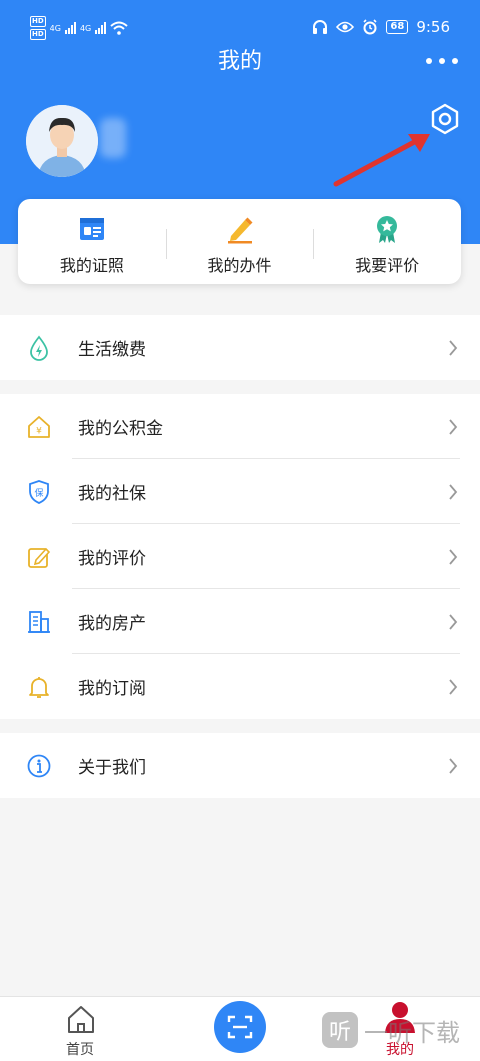  I want to click on network-type-1: 4G, so click(55, 28).